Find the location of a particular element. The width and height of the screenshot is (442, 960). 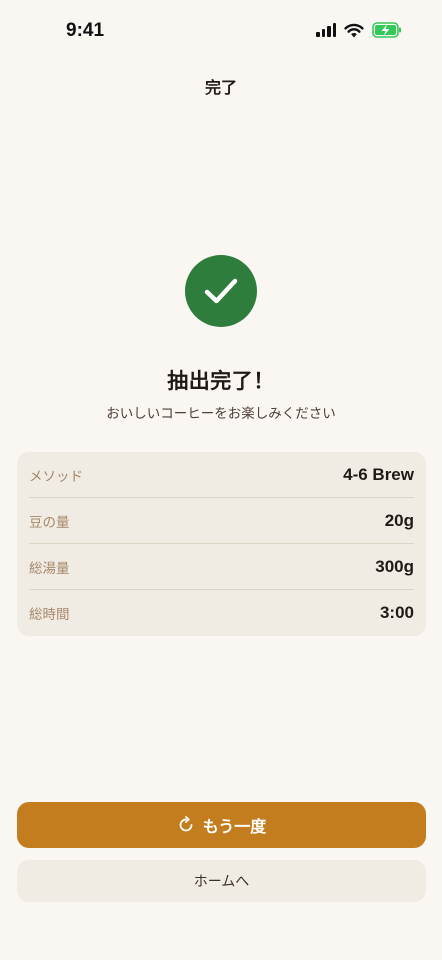

summary-label: 総湯量 is located at coordinates (49, 568).